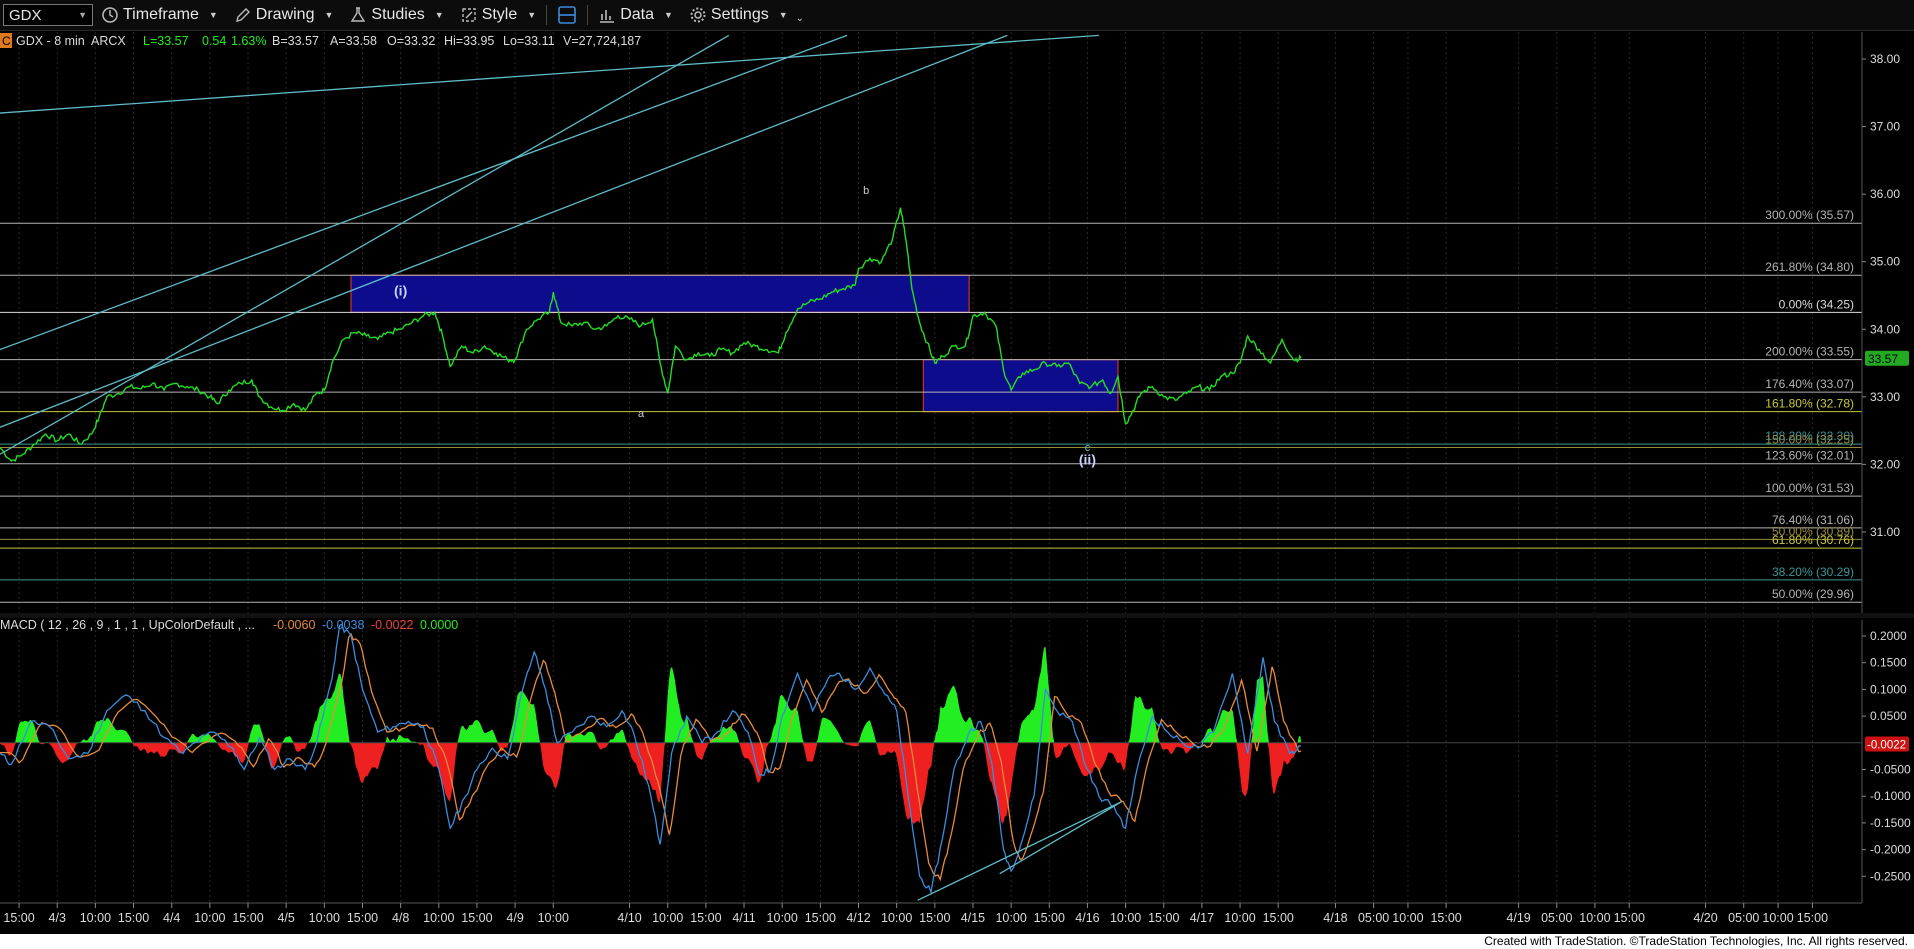 This screenshot has height=949, width=1914. I want to click on price-axis-label: 38.00, so click(1885, 59).